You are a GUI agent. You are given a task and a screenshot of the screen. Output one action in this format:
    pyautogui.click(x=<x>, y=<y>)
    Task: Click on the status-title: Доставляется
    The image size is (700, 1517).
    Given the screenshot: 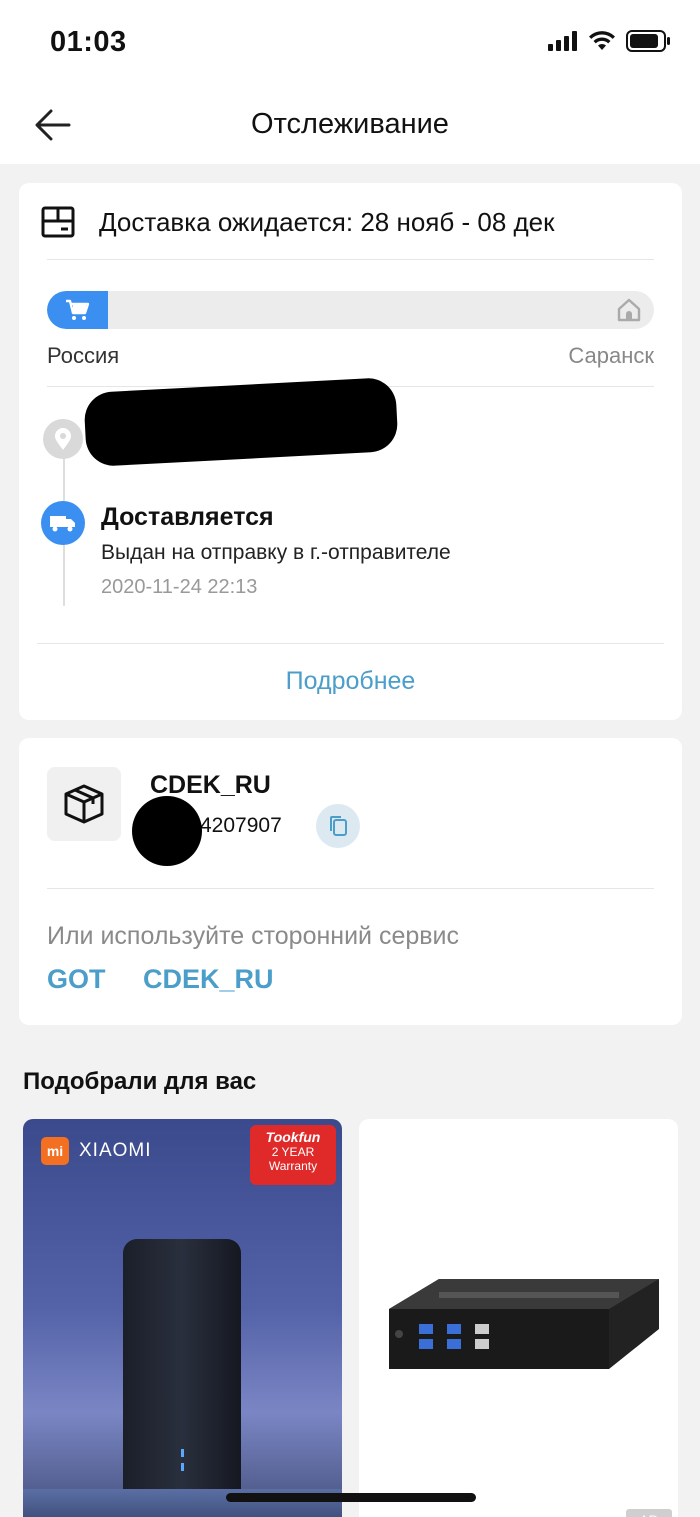 What is the action you would take?
    pyautogui.click(x=187, y=517)
    